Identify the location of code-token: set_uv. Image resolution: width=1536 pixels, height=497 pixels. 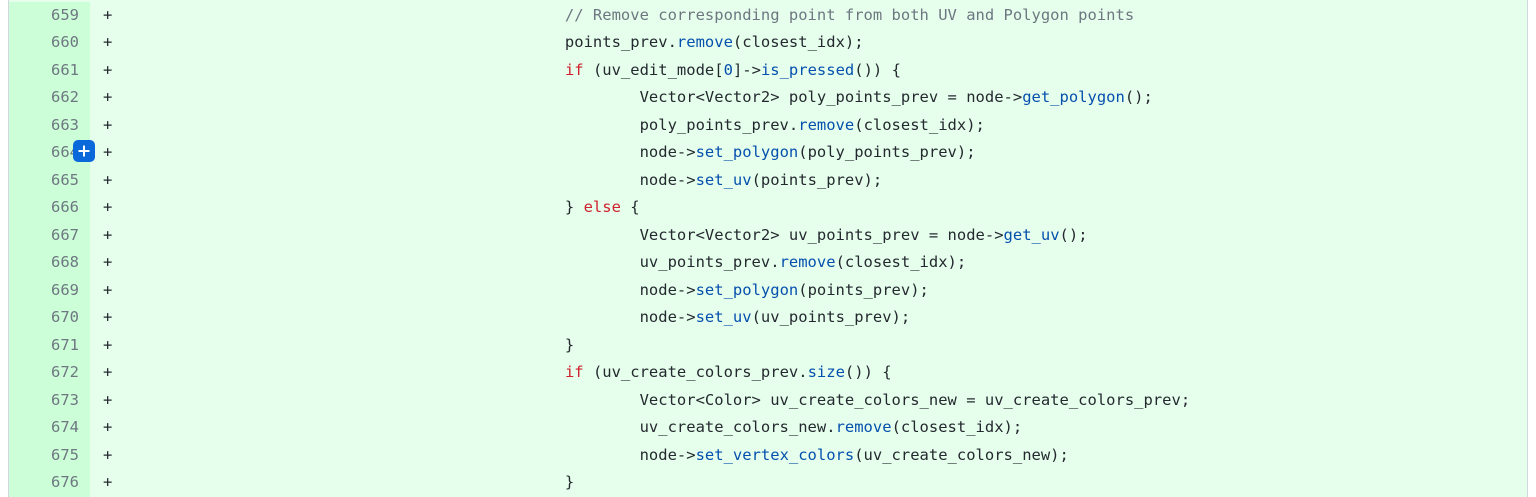
(723, 317).